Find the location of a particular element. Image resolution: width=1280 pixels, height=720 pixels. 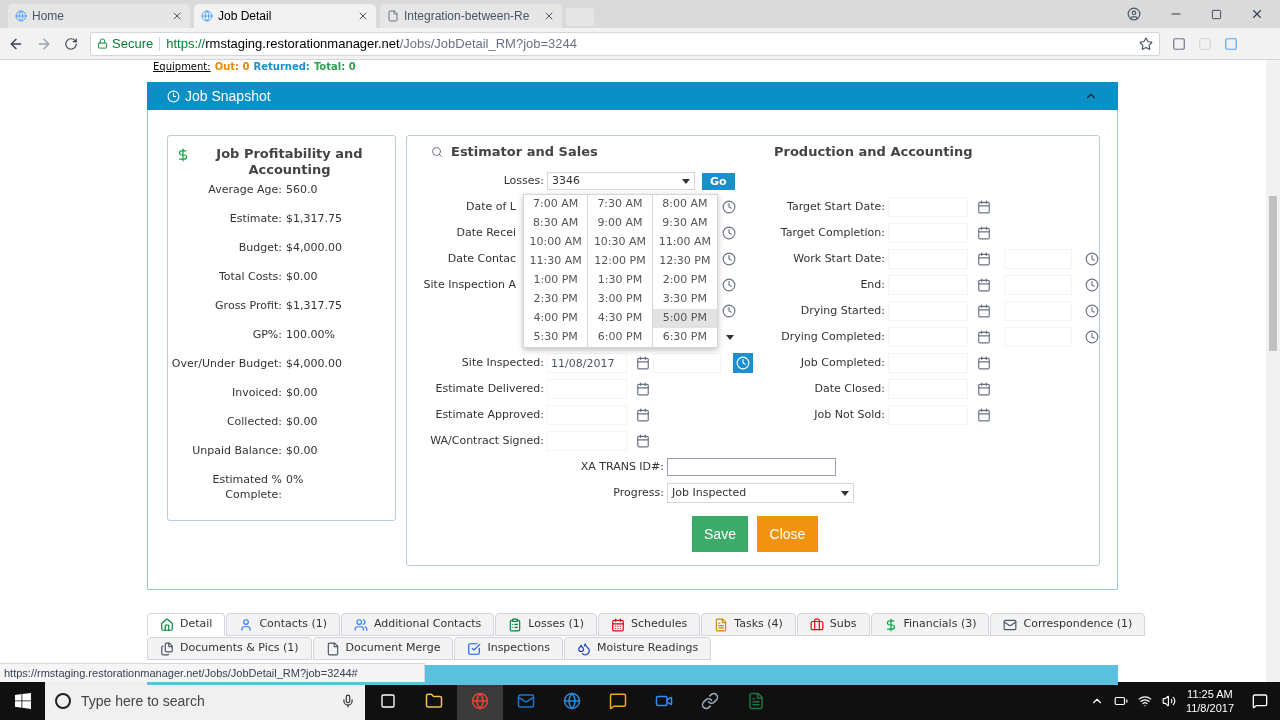

taskbar-search-field: Type here to search is located at coordinates (205, 701).